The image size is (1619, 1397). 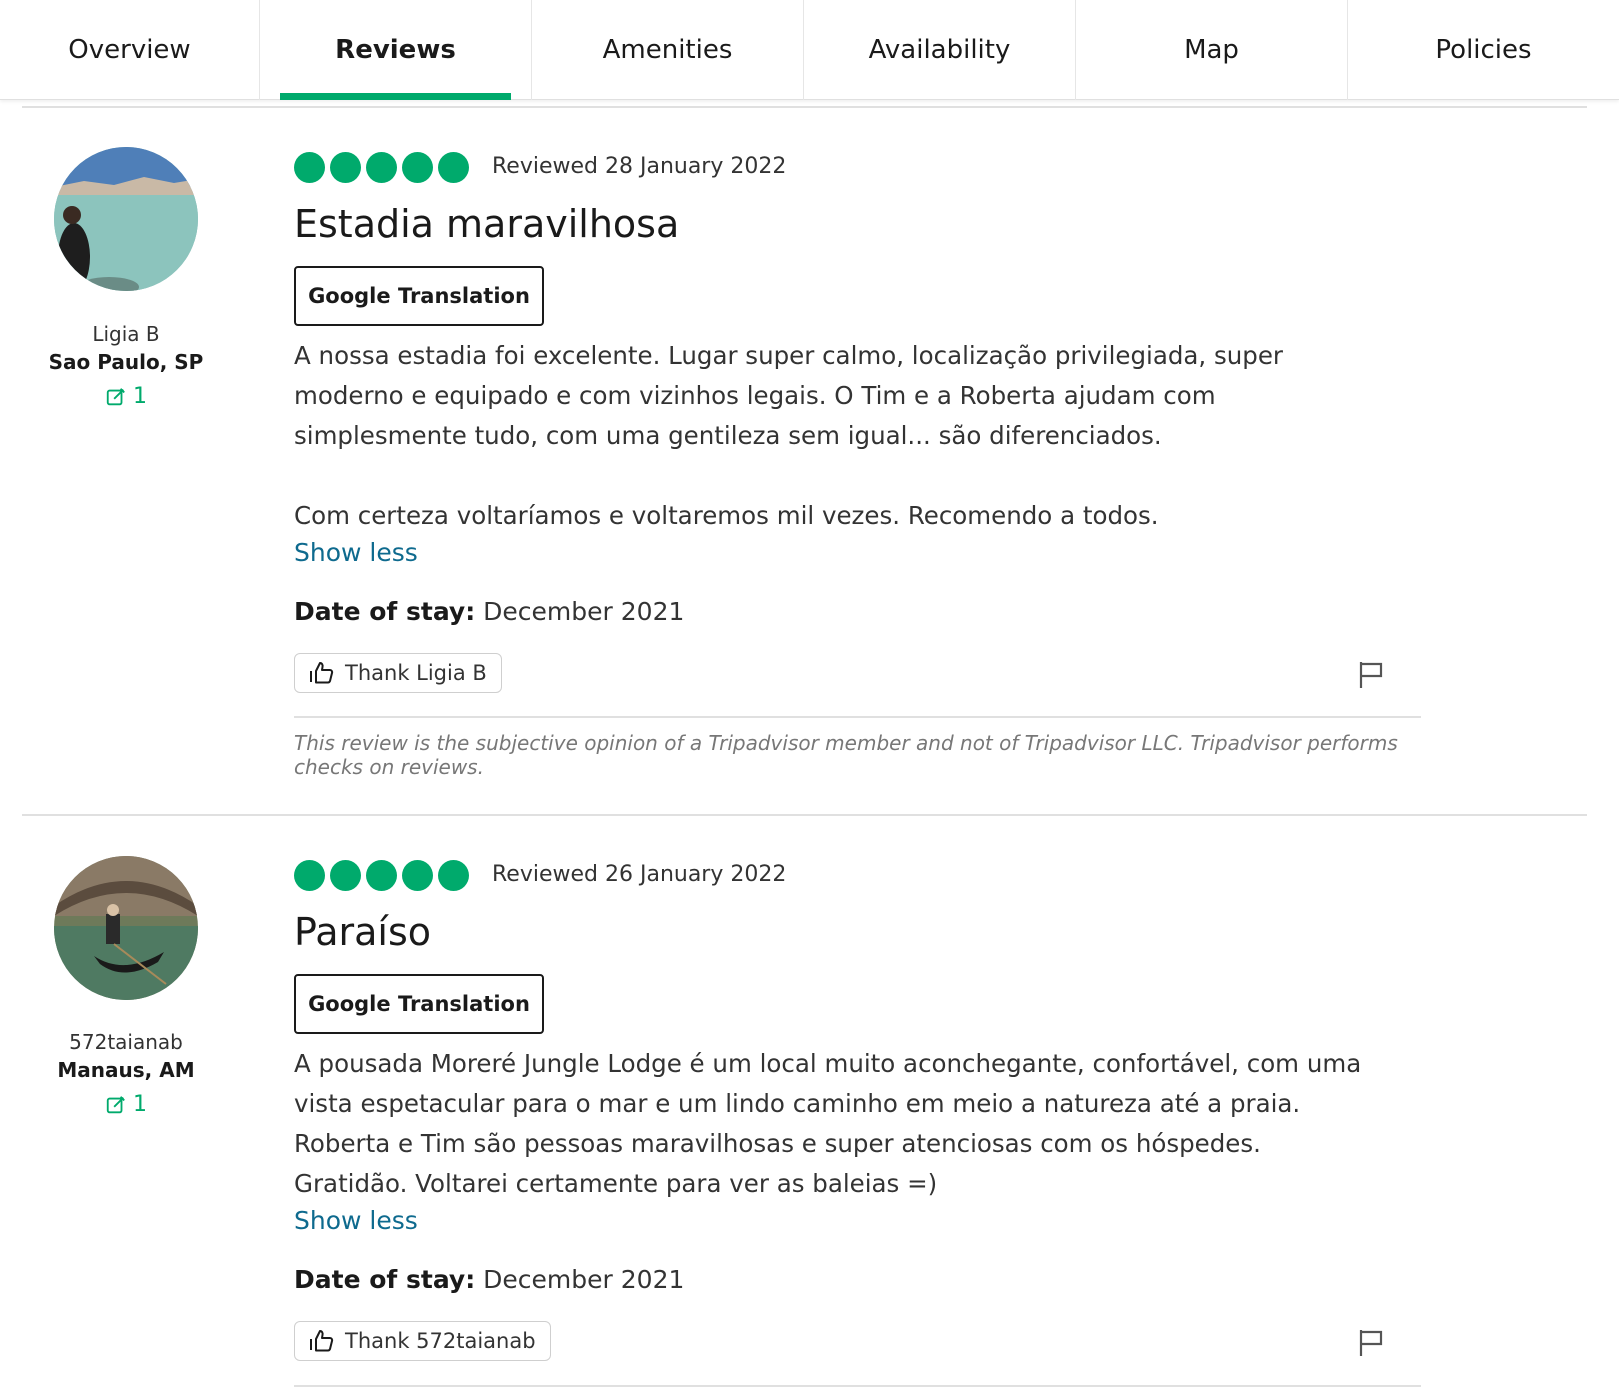 What do you see at coordinates (668, 50) in the screenshot?
I see `tab-amenities: Amenities` at bounding box center [668, 50].